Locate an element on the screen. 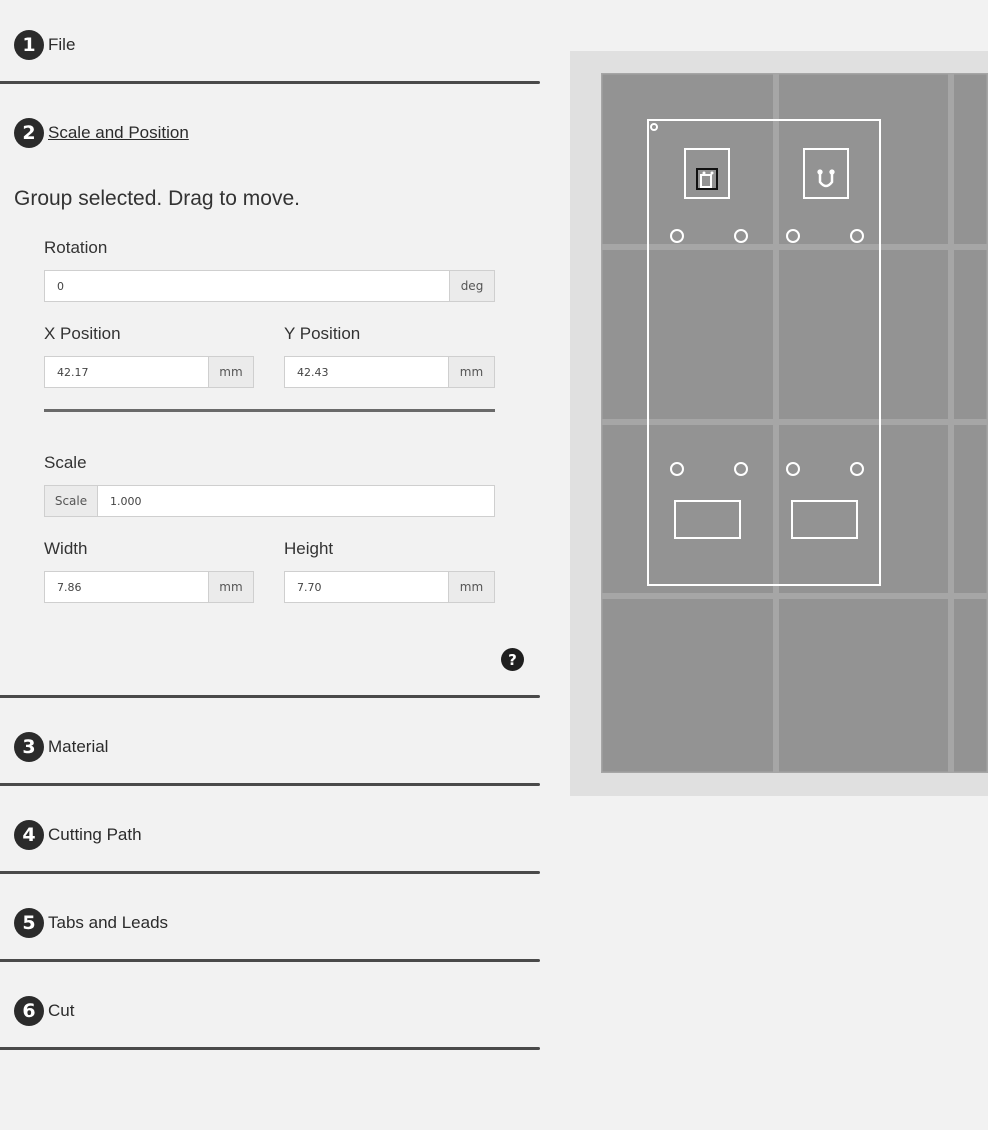 The width and height of the screenshot is (988, 1130). step-material-header: 3 Material is located at coordinates (61, 747).